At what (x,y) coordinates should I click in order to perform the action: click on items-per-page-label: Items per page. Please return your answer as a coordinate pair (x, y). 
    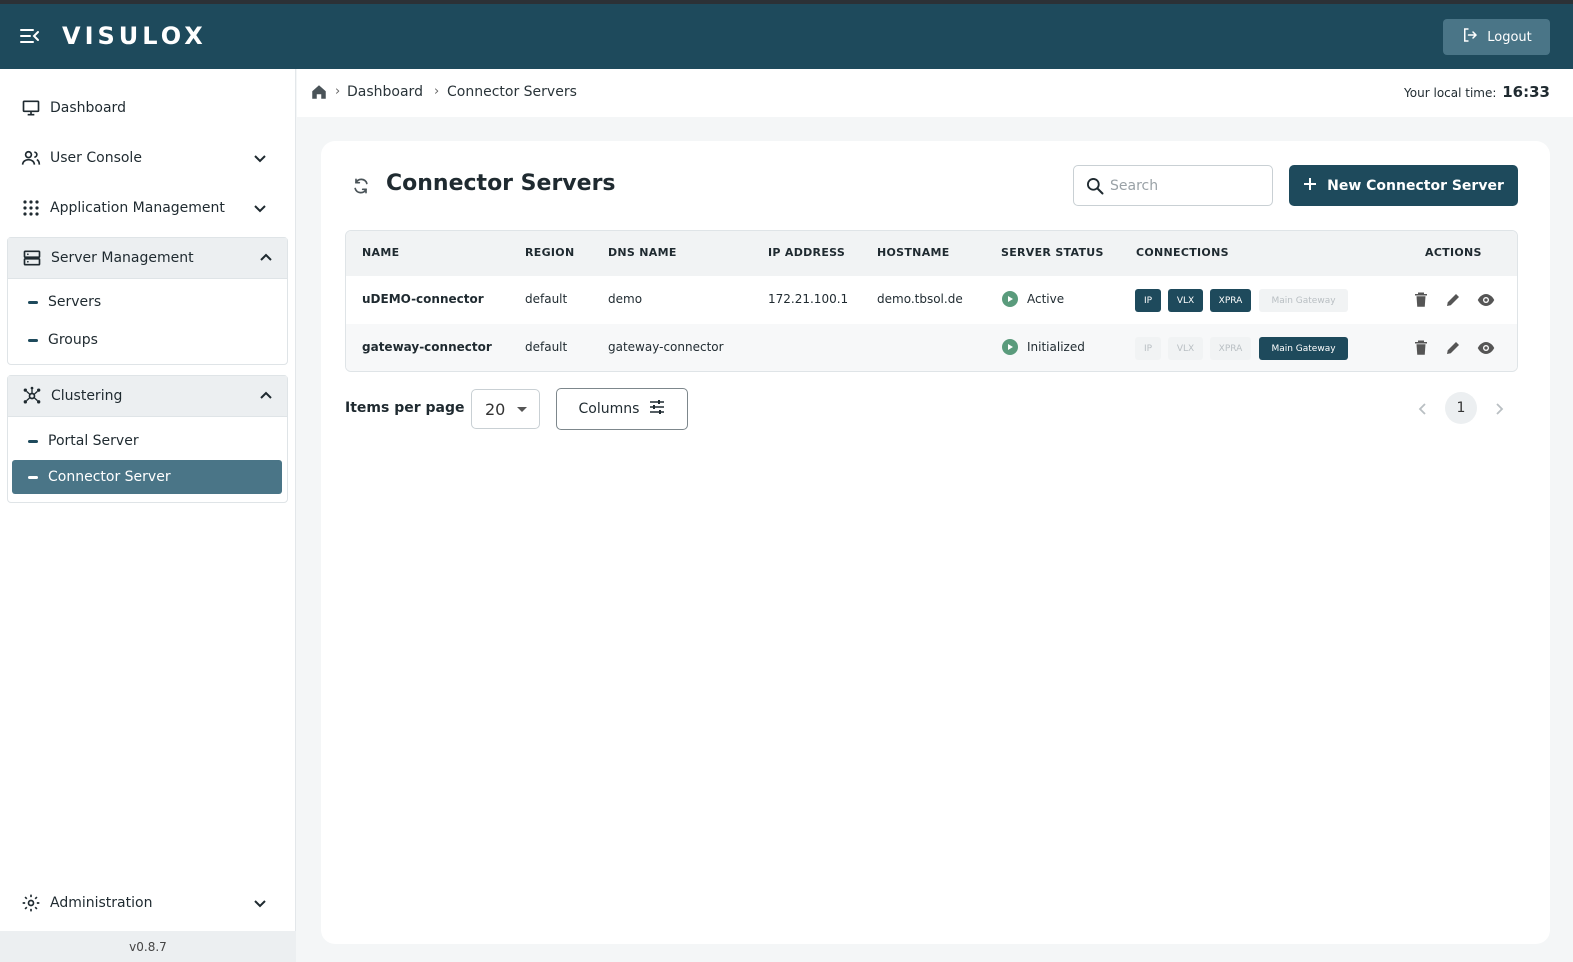
    Looking at the image, I should click on (405, 408).